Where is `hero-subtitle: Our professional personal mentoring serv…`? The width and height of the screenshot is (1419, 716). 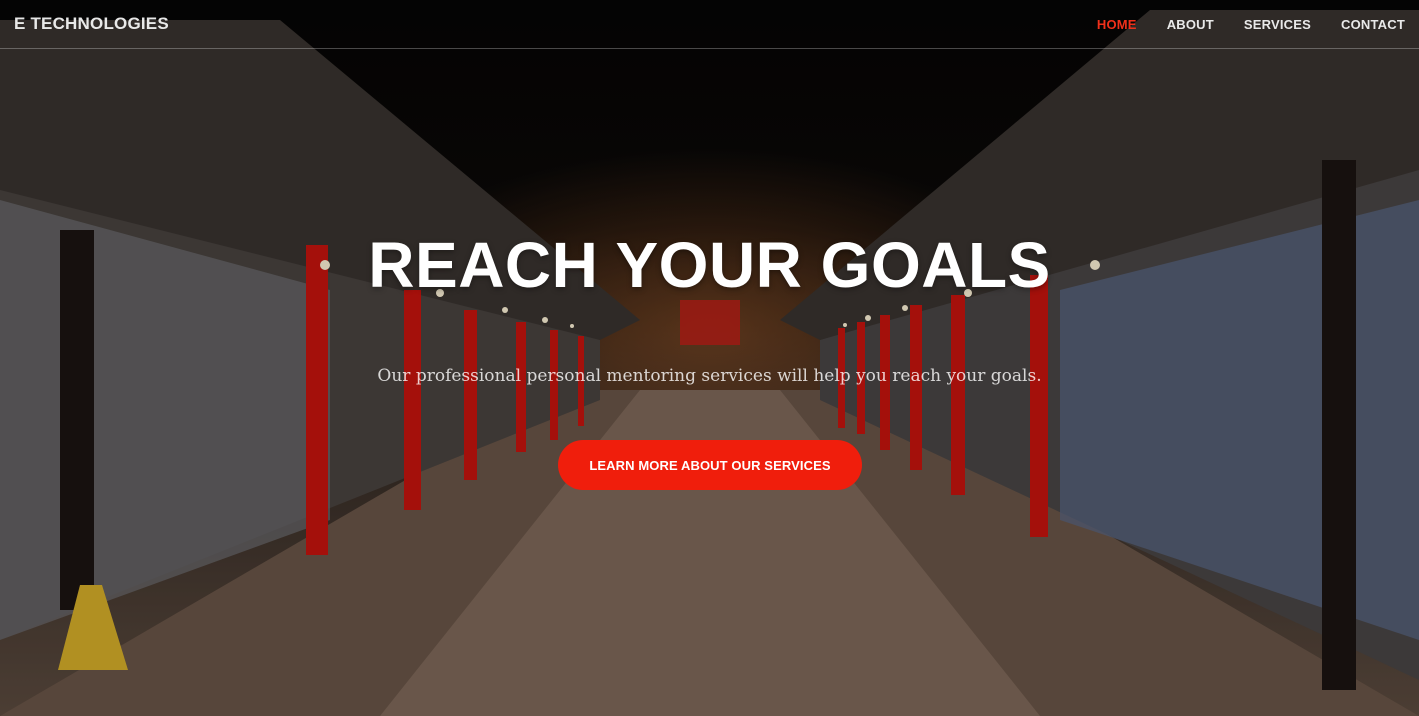 hero-subtitle: Our professional personal mentoring serv… is located at coordinates (709, 376).